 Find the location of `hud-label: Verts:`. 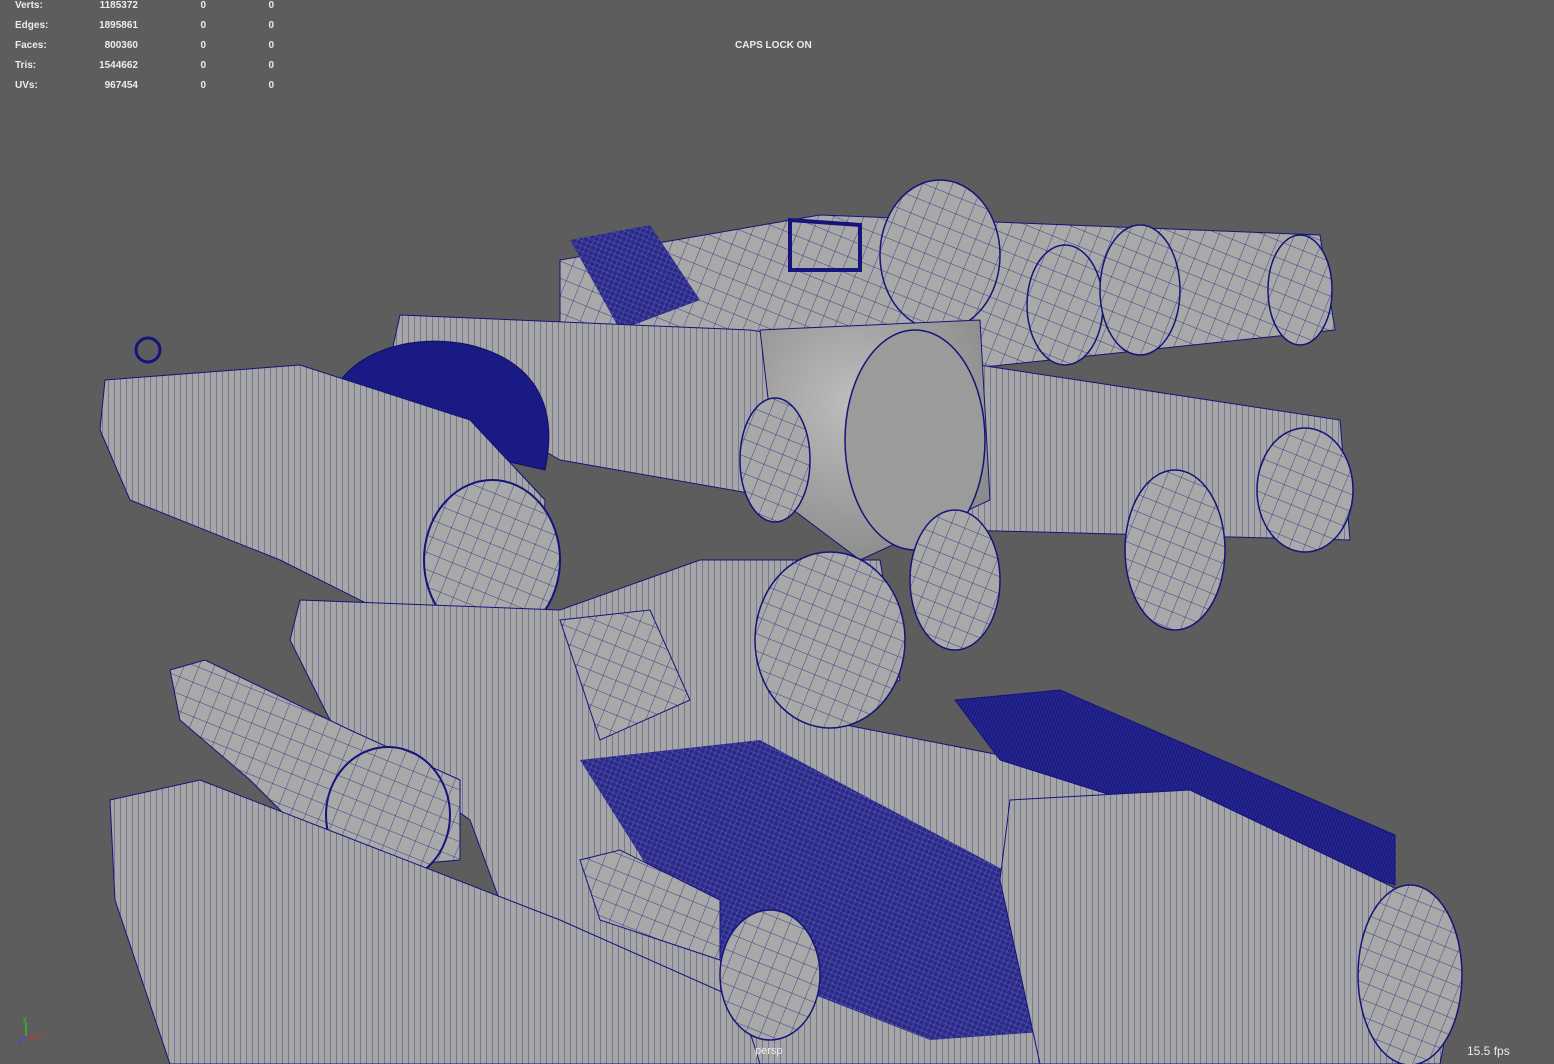

hud-label: Verts: is located at coordinates (29, 5).